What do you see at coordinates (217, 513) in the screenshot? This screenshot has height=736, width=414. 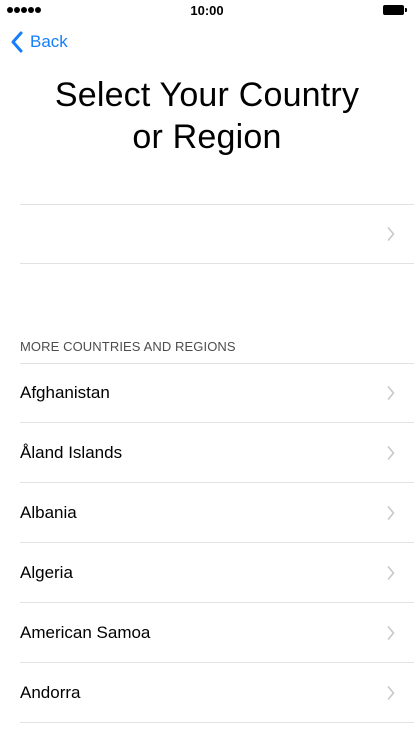 I see `country-row: Albania` at bounding box center [217, 513].